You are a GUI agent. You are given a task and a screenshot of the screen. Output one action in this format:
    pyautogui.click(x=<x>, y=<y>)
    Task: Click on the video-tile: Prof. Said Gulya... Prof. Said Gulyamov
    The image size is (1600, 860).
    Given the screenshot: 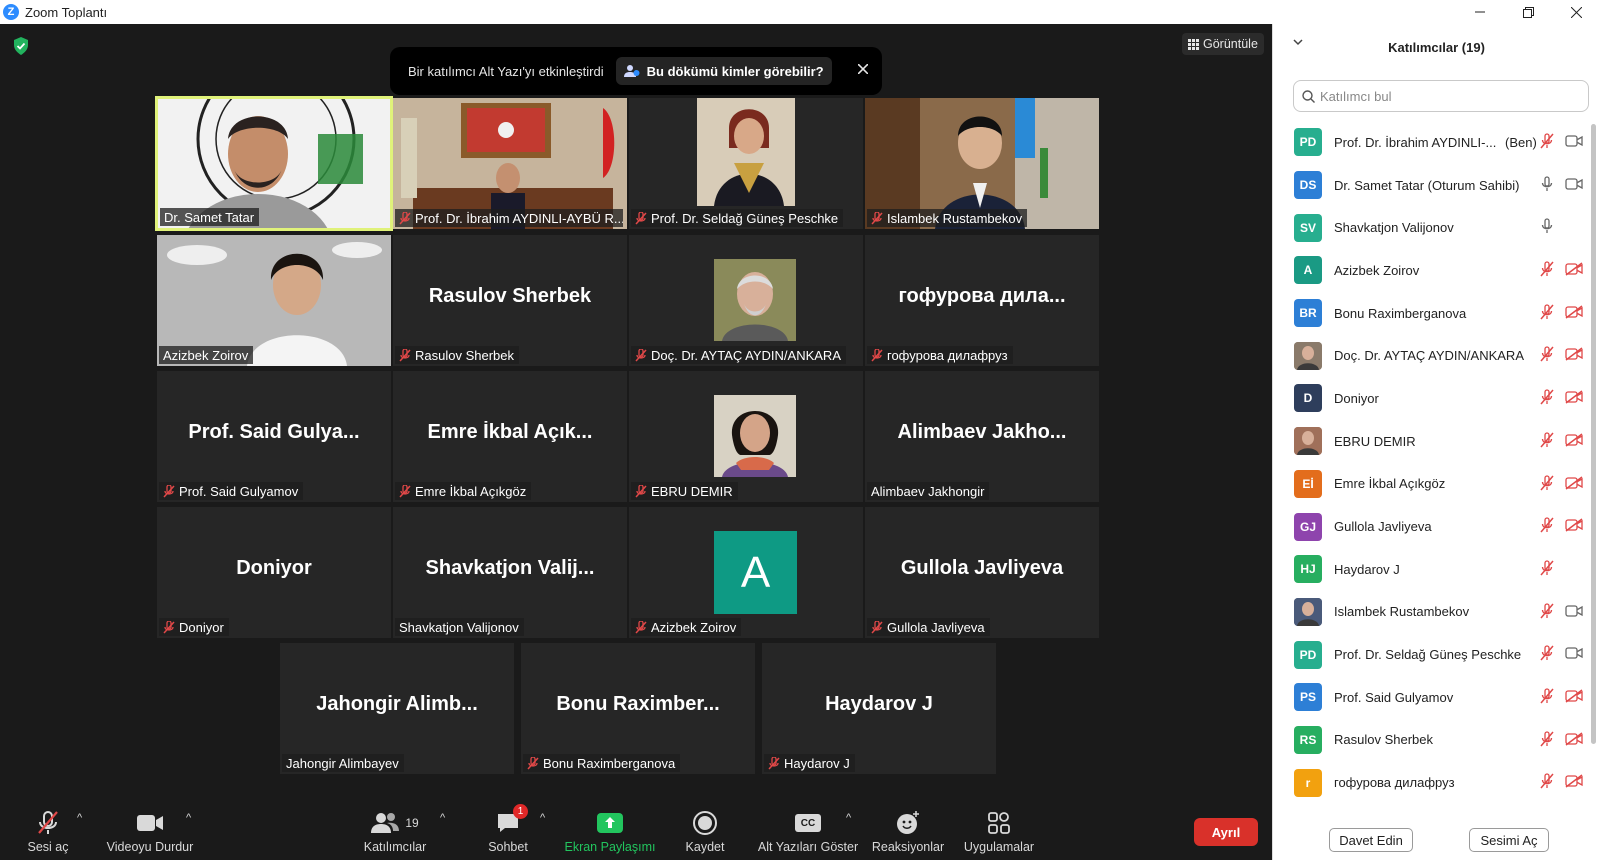 What is the action you would take?
    pyautogui.click(x=274, y=436)
    